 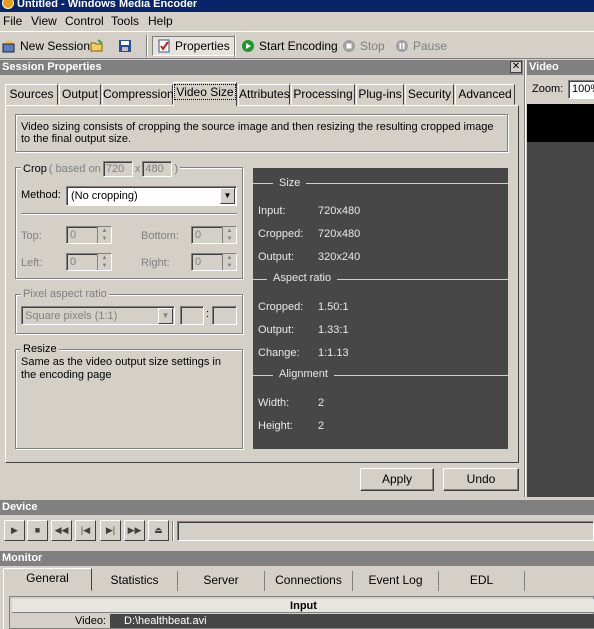 What do you see at coordinates (160, 21) in the screenshot?
I see `menu-help: Help` at bounding box center [160, 21].